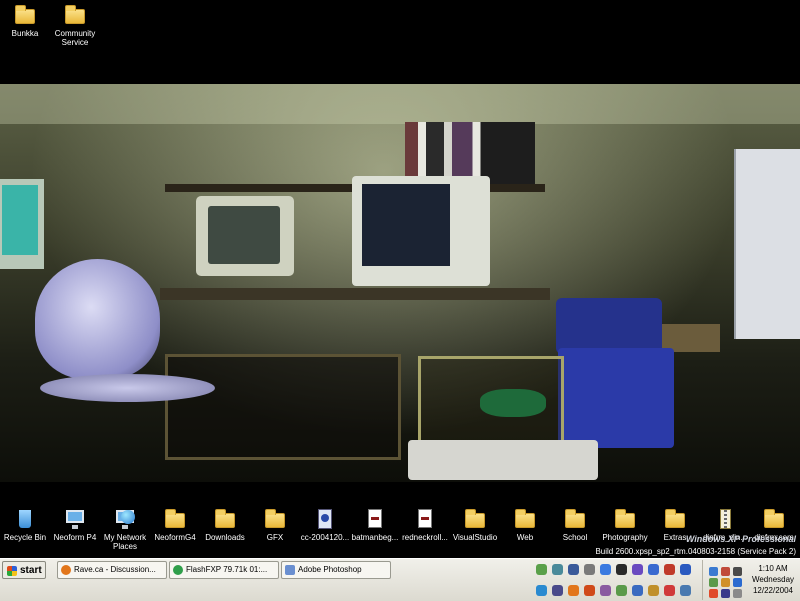 The height and width of the screenshot is (601, 800). Describe the element at coordinates (773, 590) in the screenshot. I see `clock-date: 12/22/2004` at that location.